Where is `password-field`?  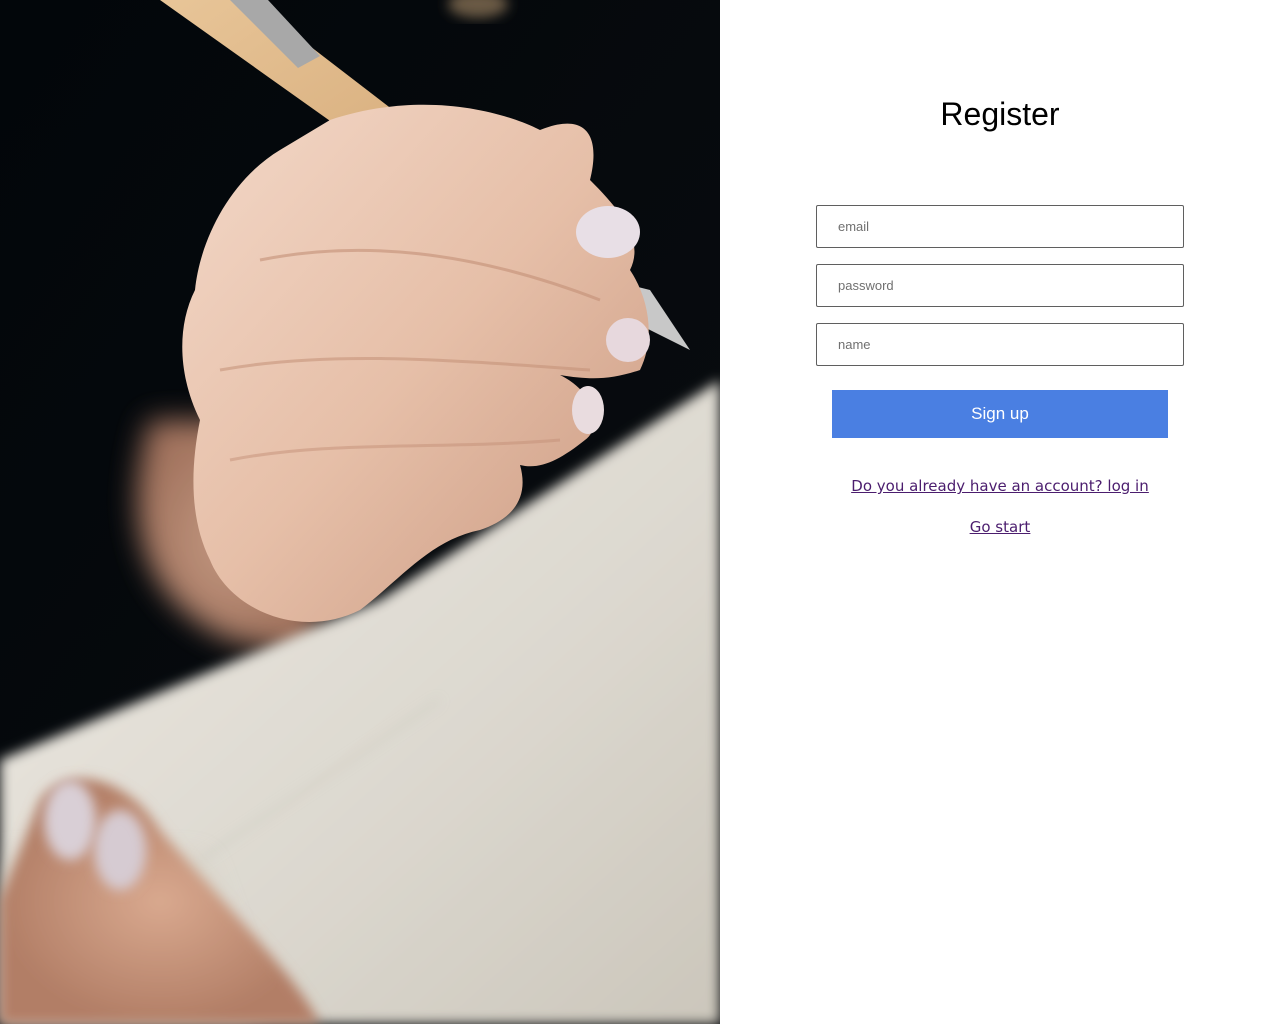
password-field is located at coordinates (1000, 285).